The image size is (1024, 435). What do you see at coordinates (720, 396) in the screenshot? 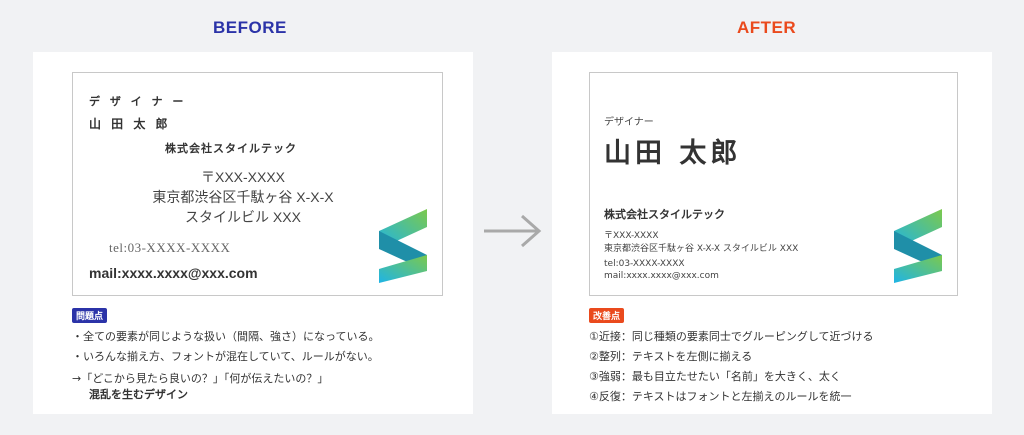
I see `improvement-point: ④反復：テキストはフォントと左揃えのルールを統一` at bounding box center [720, 396].